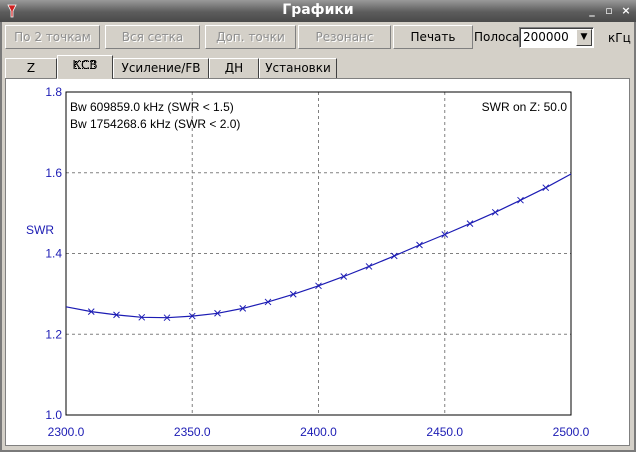  I want to click on two-points-button: По 2 точкам, so click(52, 37).